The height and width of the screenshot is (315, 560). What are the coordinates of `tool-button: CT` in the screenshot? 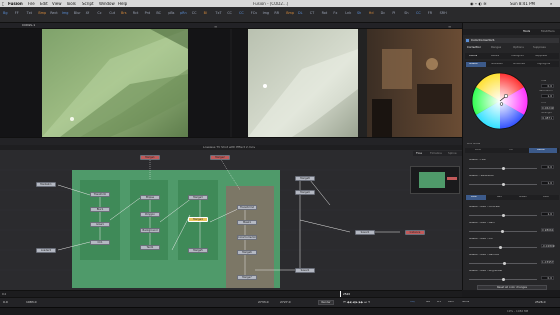 It's located at (312, 13).